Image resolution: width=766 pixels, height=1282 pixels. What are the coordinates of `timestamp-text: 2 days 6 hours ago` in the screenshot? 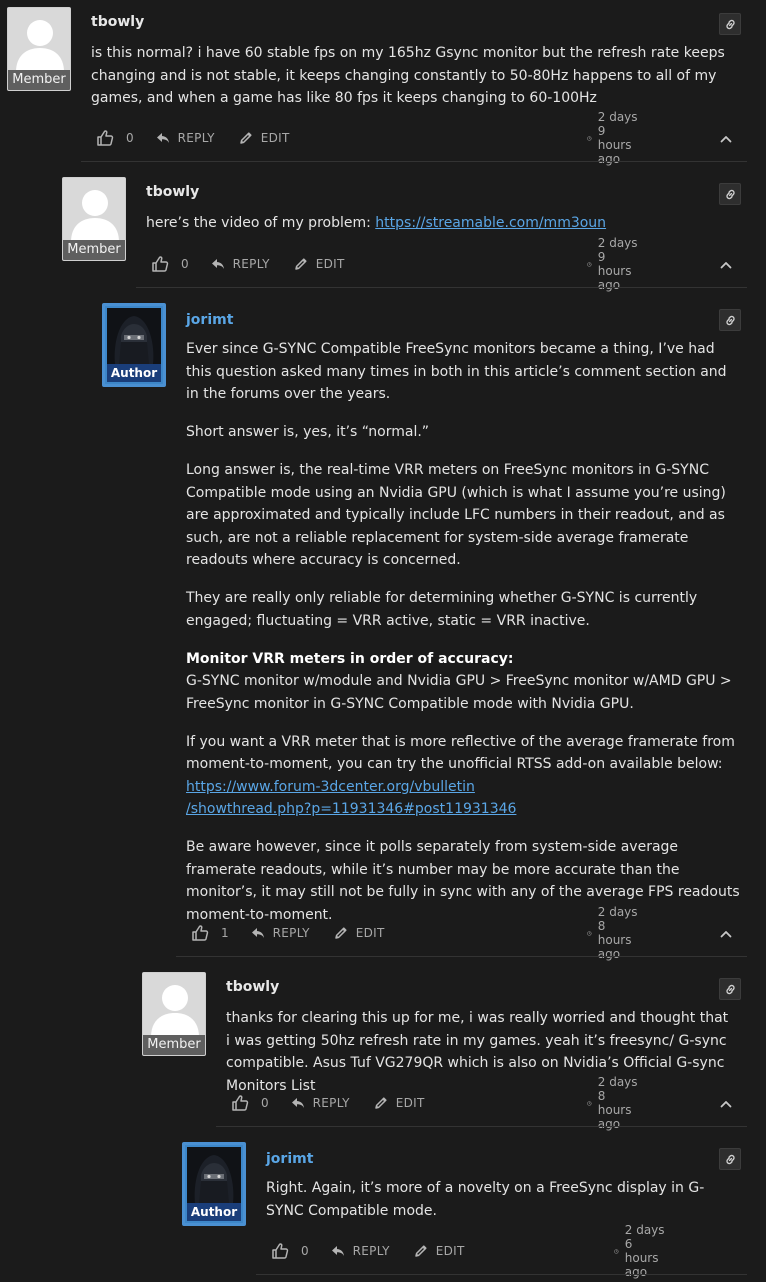 It's located at (644, 1251).